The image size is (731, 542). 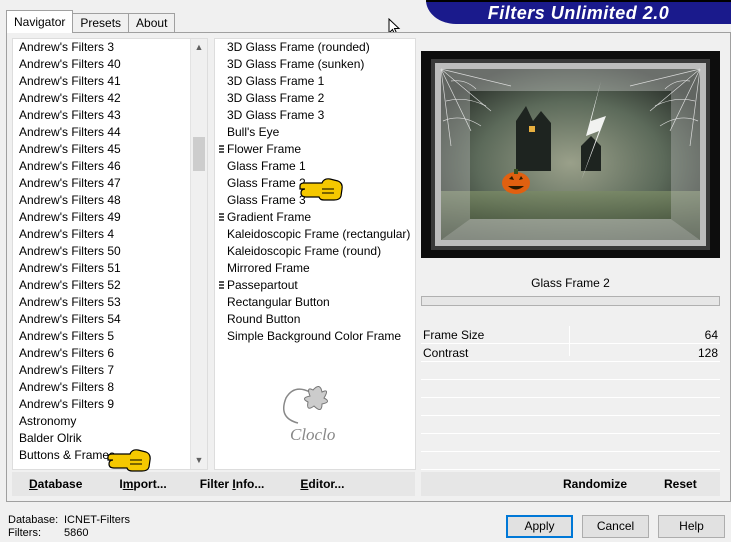 What do you see at coordinates (110, 64) in the screenshot?
I see `category-item: Andrew's Filters 40` at bounding box center [110, 64].